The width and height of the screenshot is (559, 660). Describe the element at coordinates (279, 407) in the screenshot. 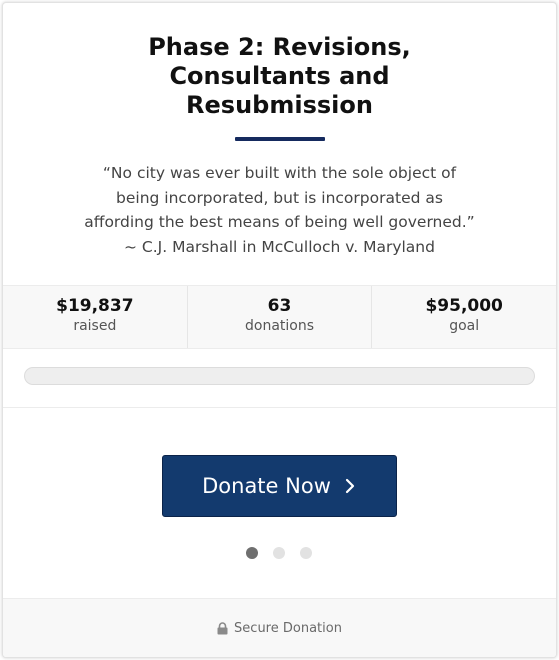

I see `section-divider` at that location.